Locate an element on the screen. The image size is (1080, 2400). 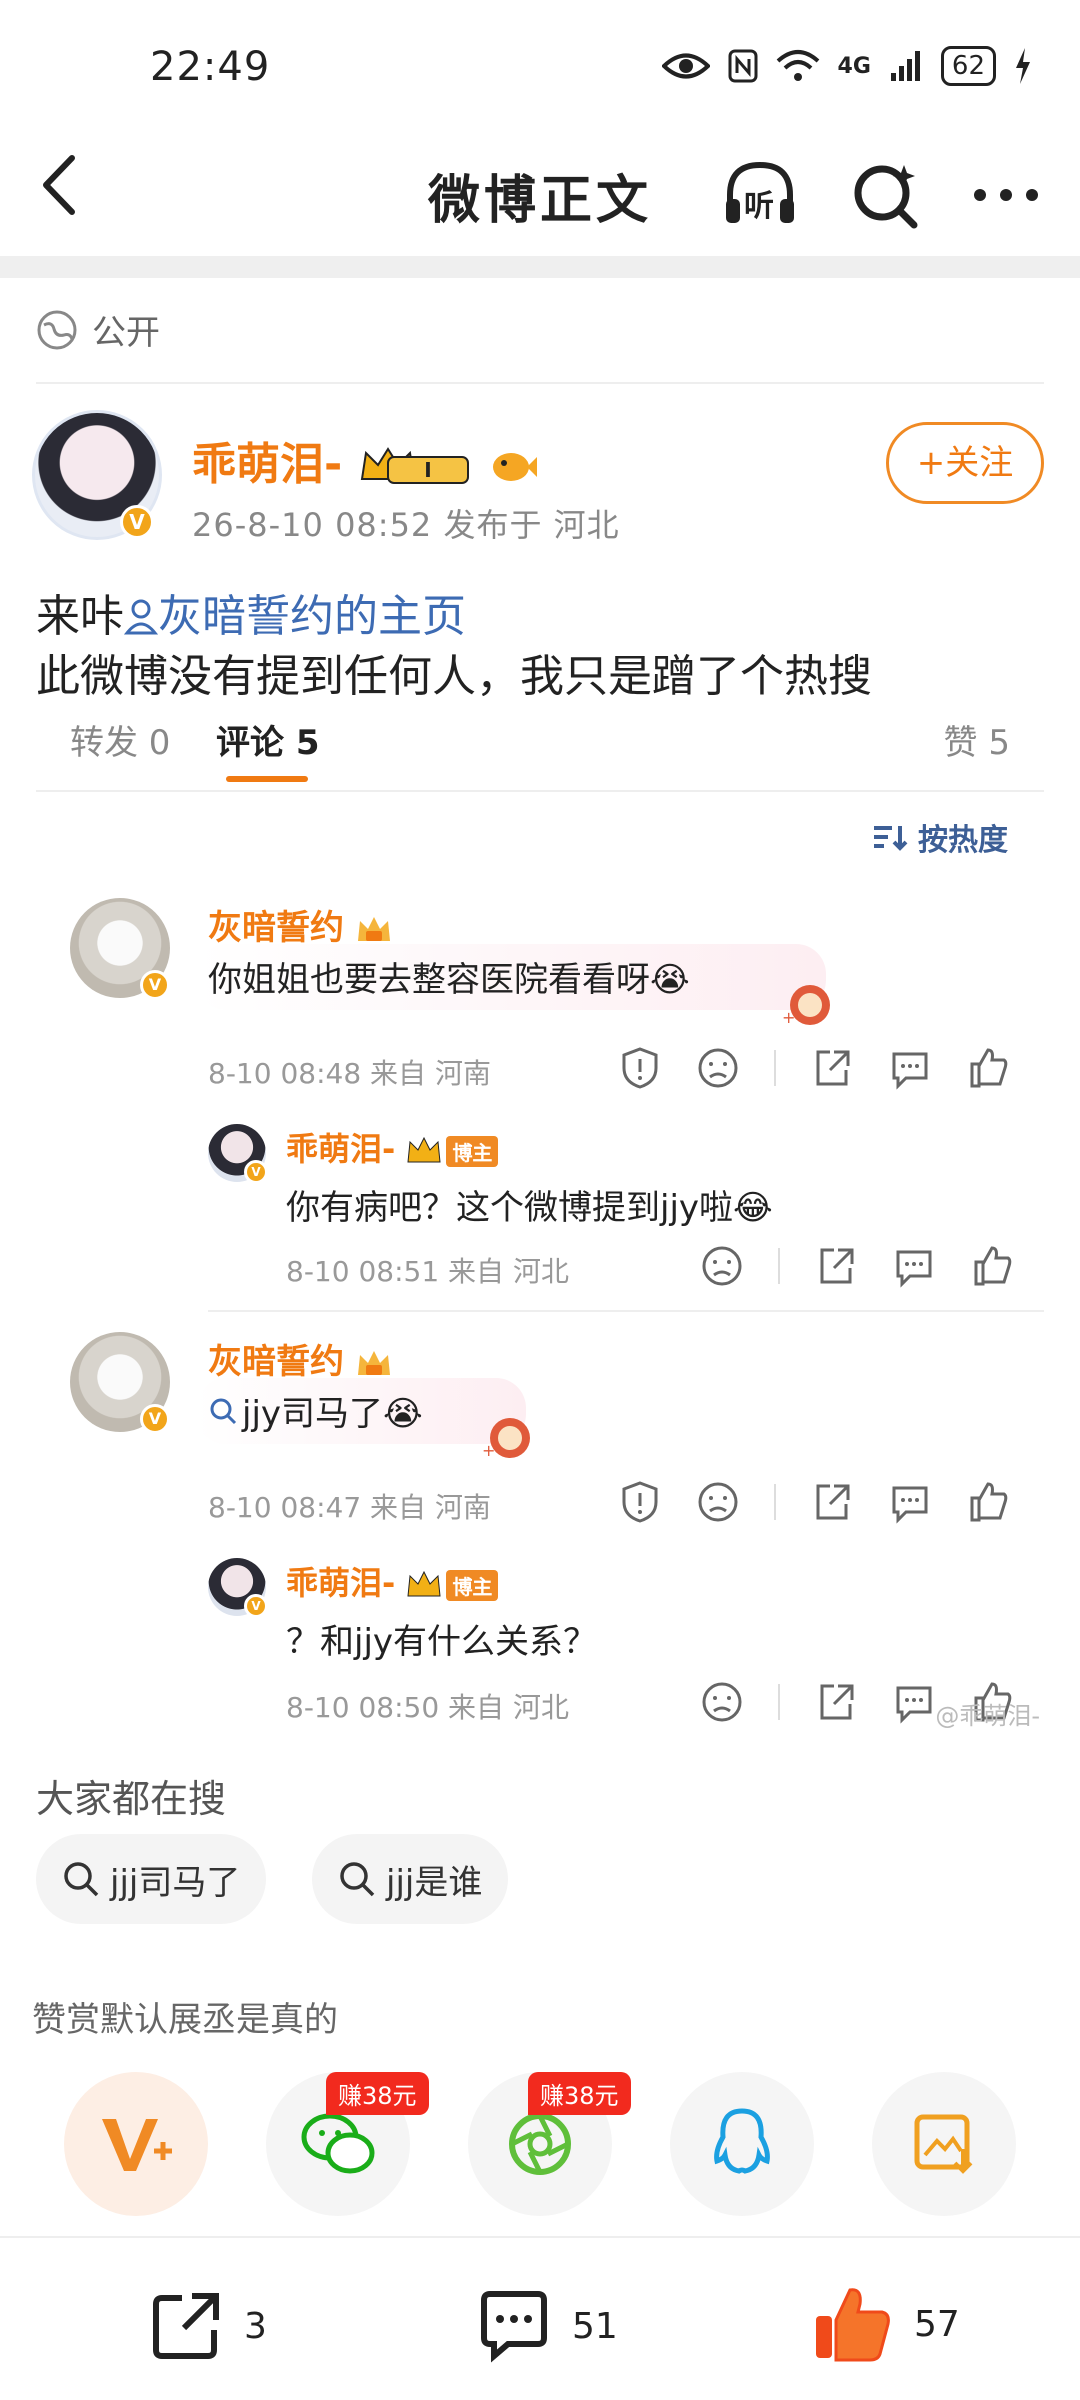
share-qq is located at coordinates (742, 2144).